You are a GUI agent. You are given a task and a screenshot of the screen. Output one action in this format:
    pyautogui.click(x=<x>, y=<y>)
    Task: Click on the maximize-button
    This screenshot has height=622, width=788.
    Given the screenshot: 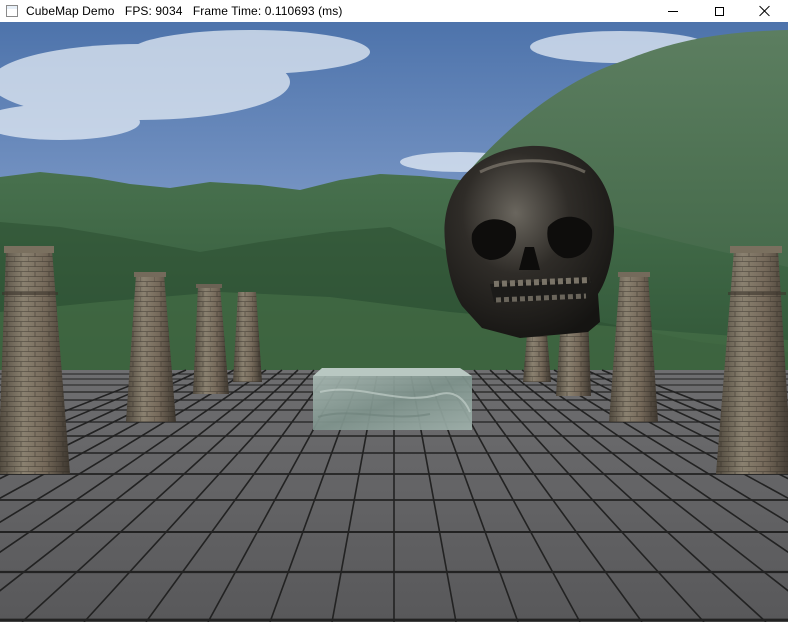 What is the action you would take?
    pyautogui.click(x=719, y=11)
    